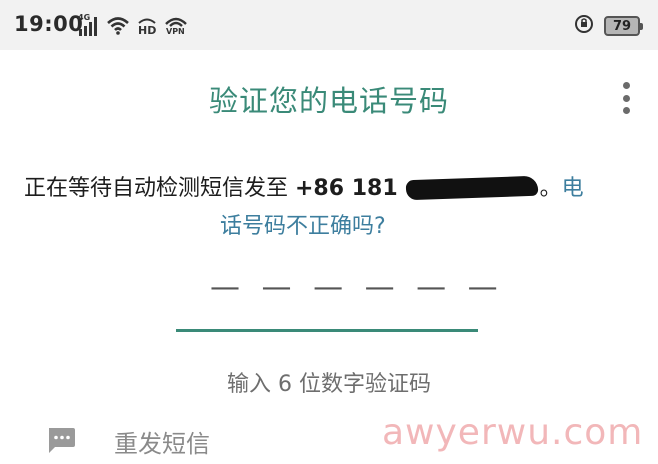 The image size is (658, 464). What do you see at coordinates (176, 26) in the screenshot?
I see `vpn-icon: VPN` at bounding box center [176, 26].